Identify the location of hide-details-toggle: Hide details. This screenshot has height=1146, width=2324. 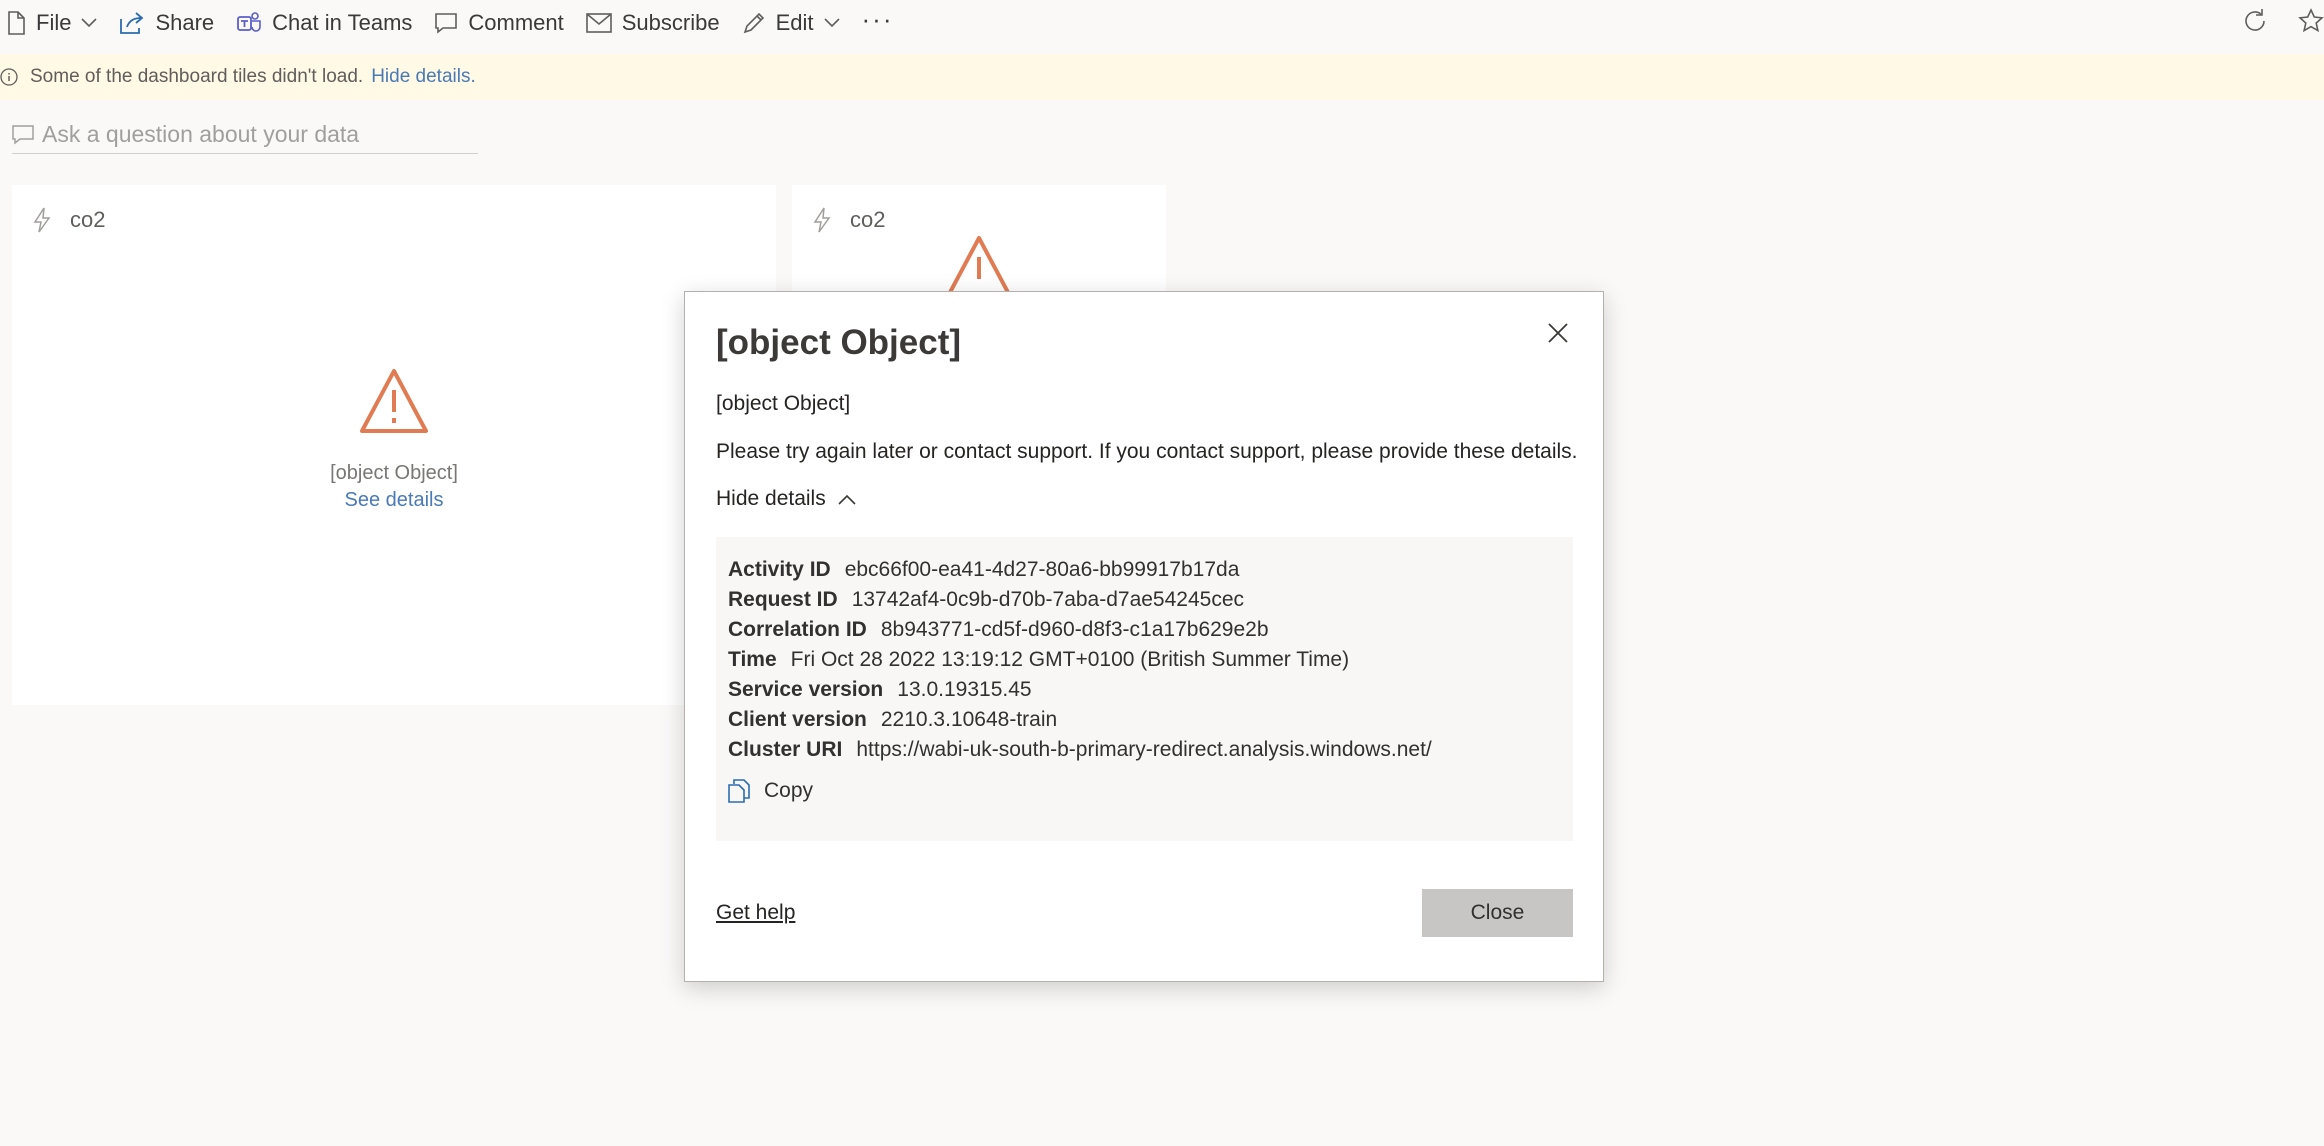
(786, 499).